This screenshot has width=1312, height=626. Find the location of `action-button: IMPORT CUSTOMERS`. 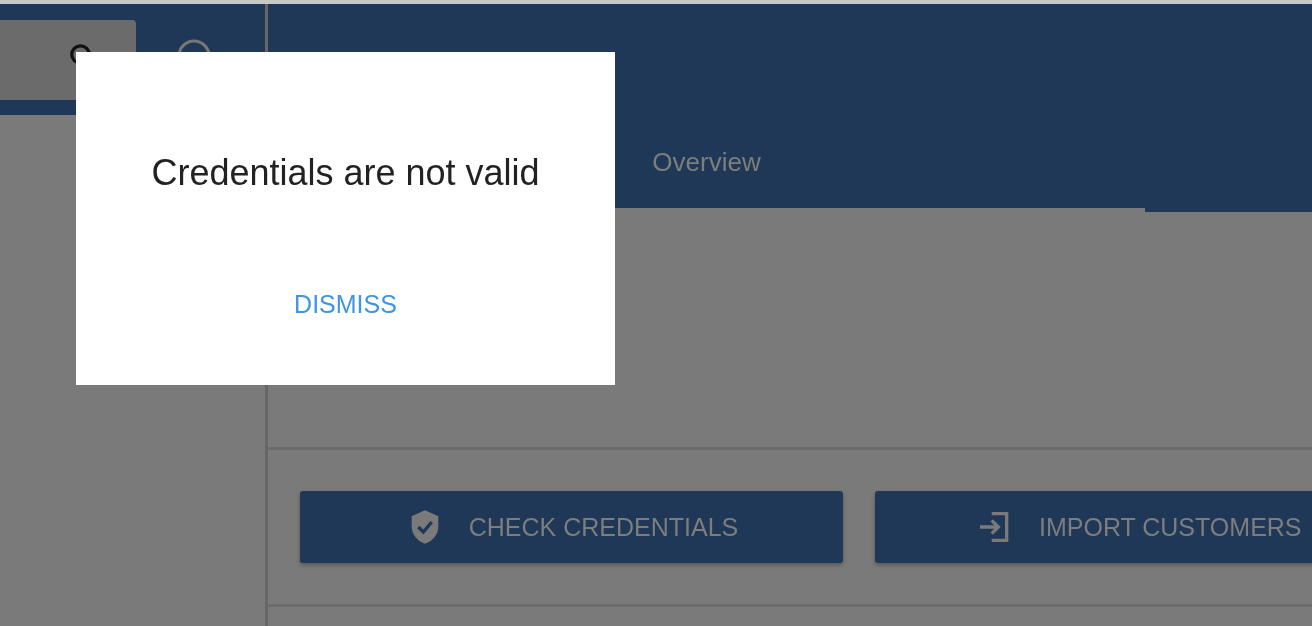

action-button: IMPORT CUSTOMERS is located at coordinates (1093, 527).